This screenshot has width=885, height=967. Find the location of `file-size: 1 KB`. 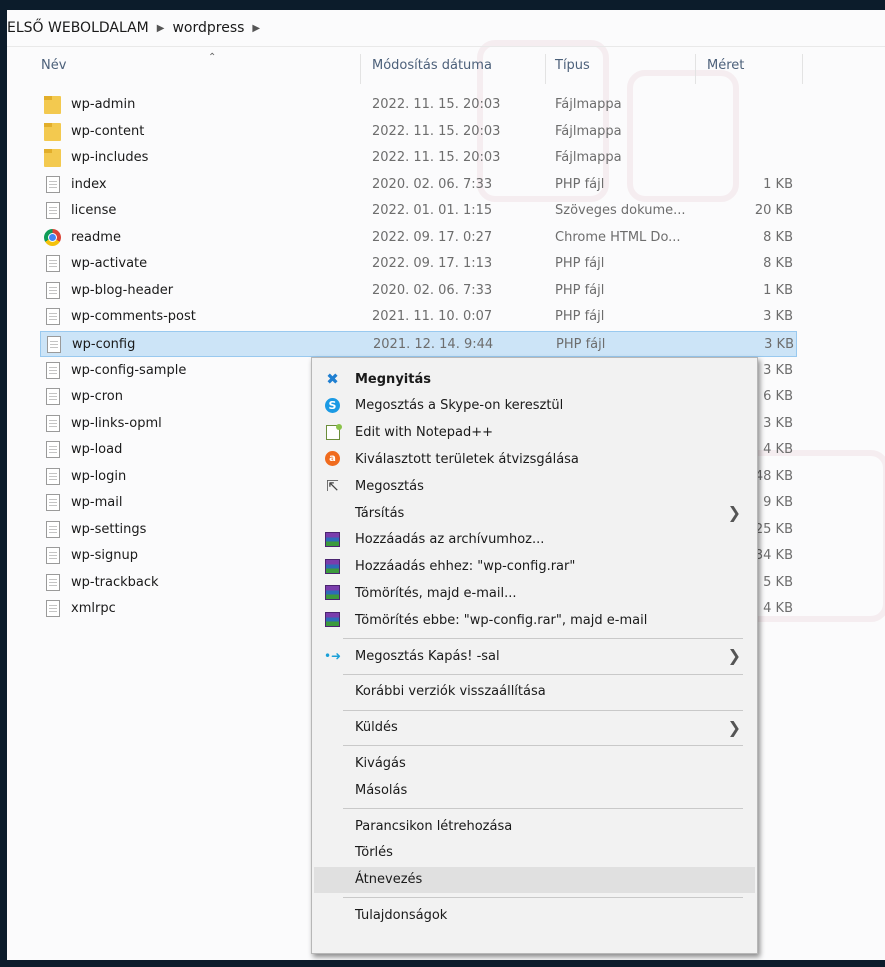

file-size: 1 KB is located at coordinates (778, 290).